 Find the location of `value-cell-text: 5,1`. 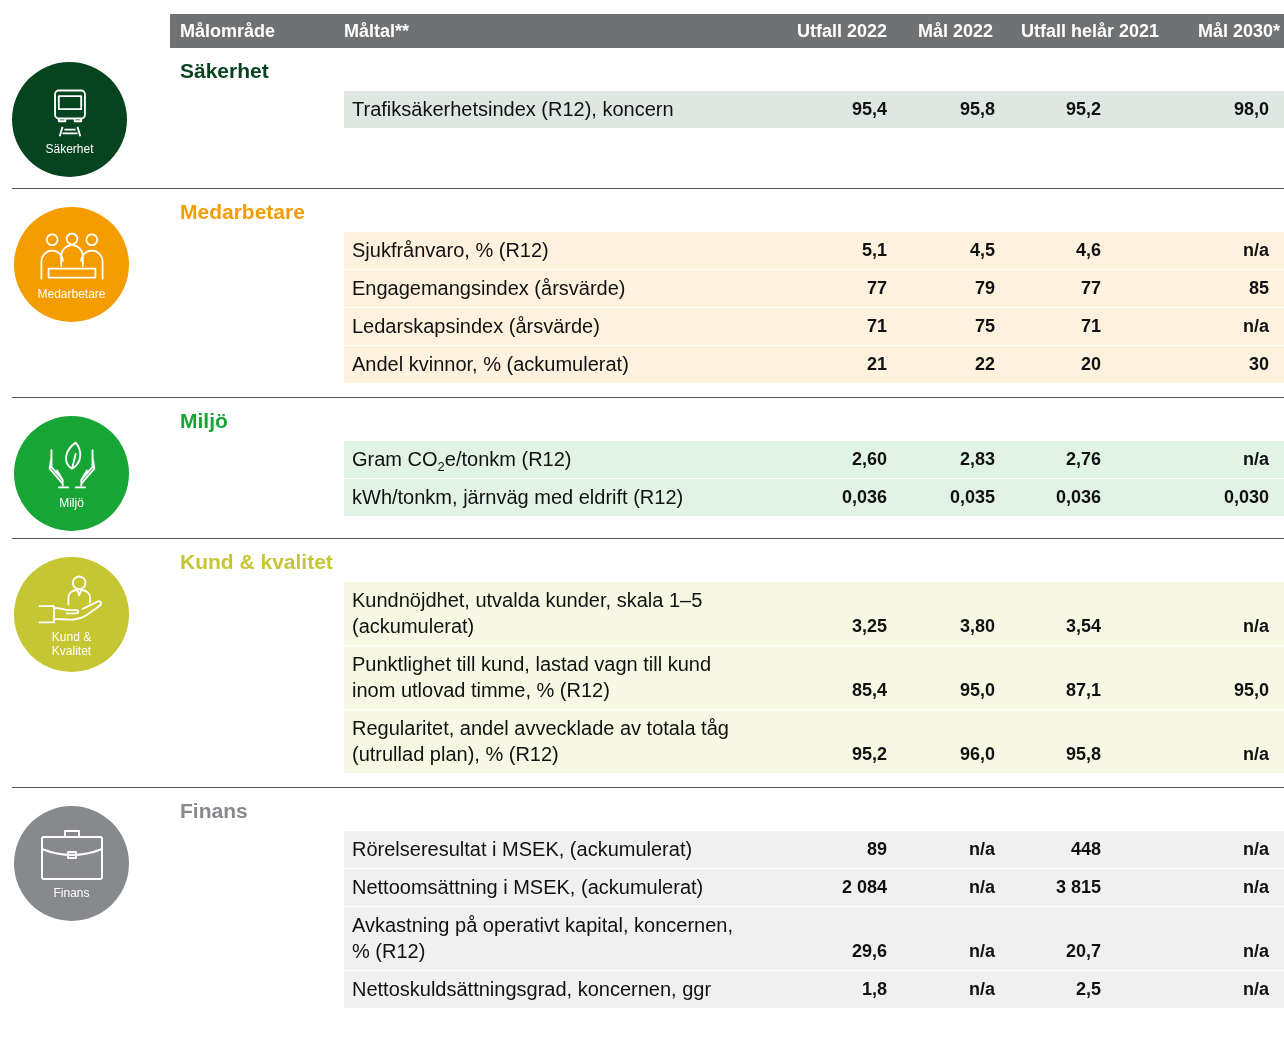

value-cell-text: 5,1 is located at coordinates (874, 250).